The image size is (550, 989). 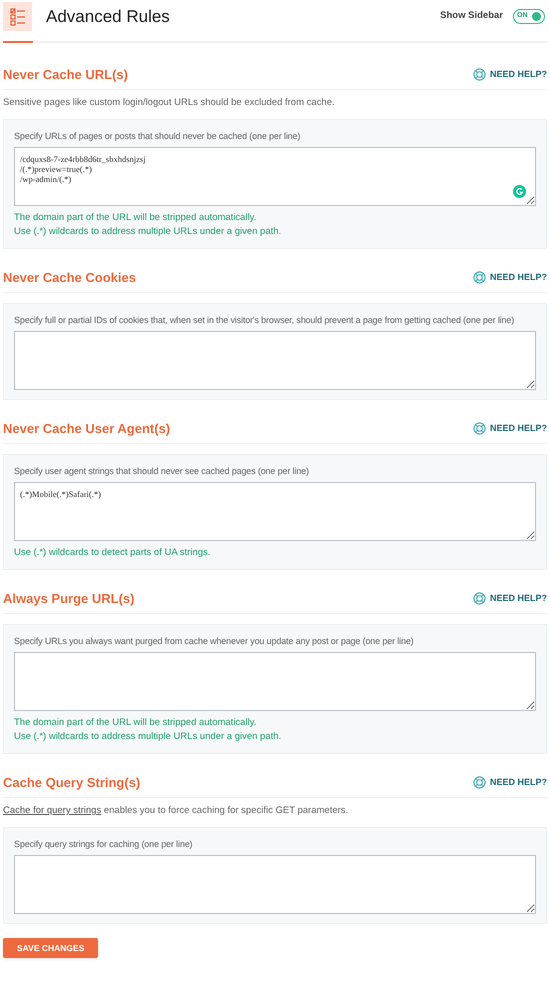 I want to click on section-description: Cache for query strings enables you to force caching for specific GET parameters., so click(x=176, y=811).